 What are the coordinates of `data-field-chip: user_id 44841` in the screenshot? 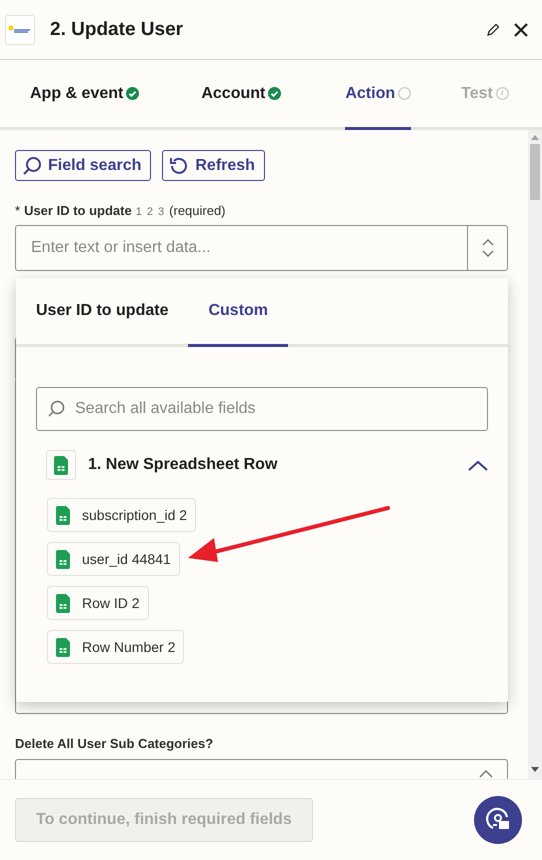 It's located at (113, 559).